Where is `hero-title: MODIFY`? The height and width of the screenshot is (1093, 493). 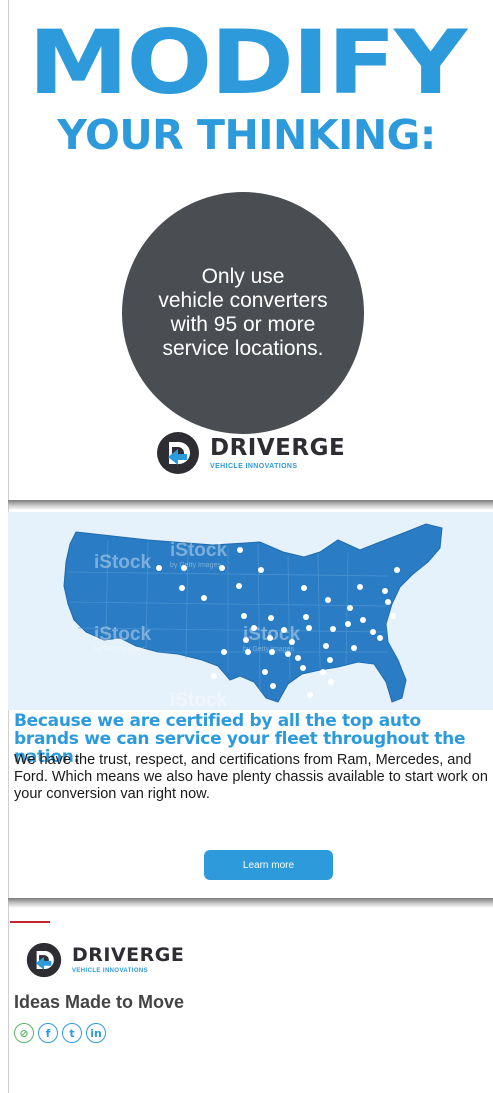 hero-title: MODIFY is located at coordinates (247, 62).